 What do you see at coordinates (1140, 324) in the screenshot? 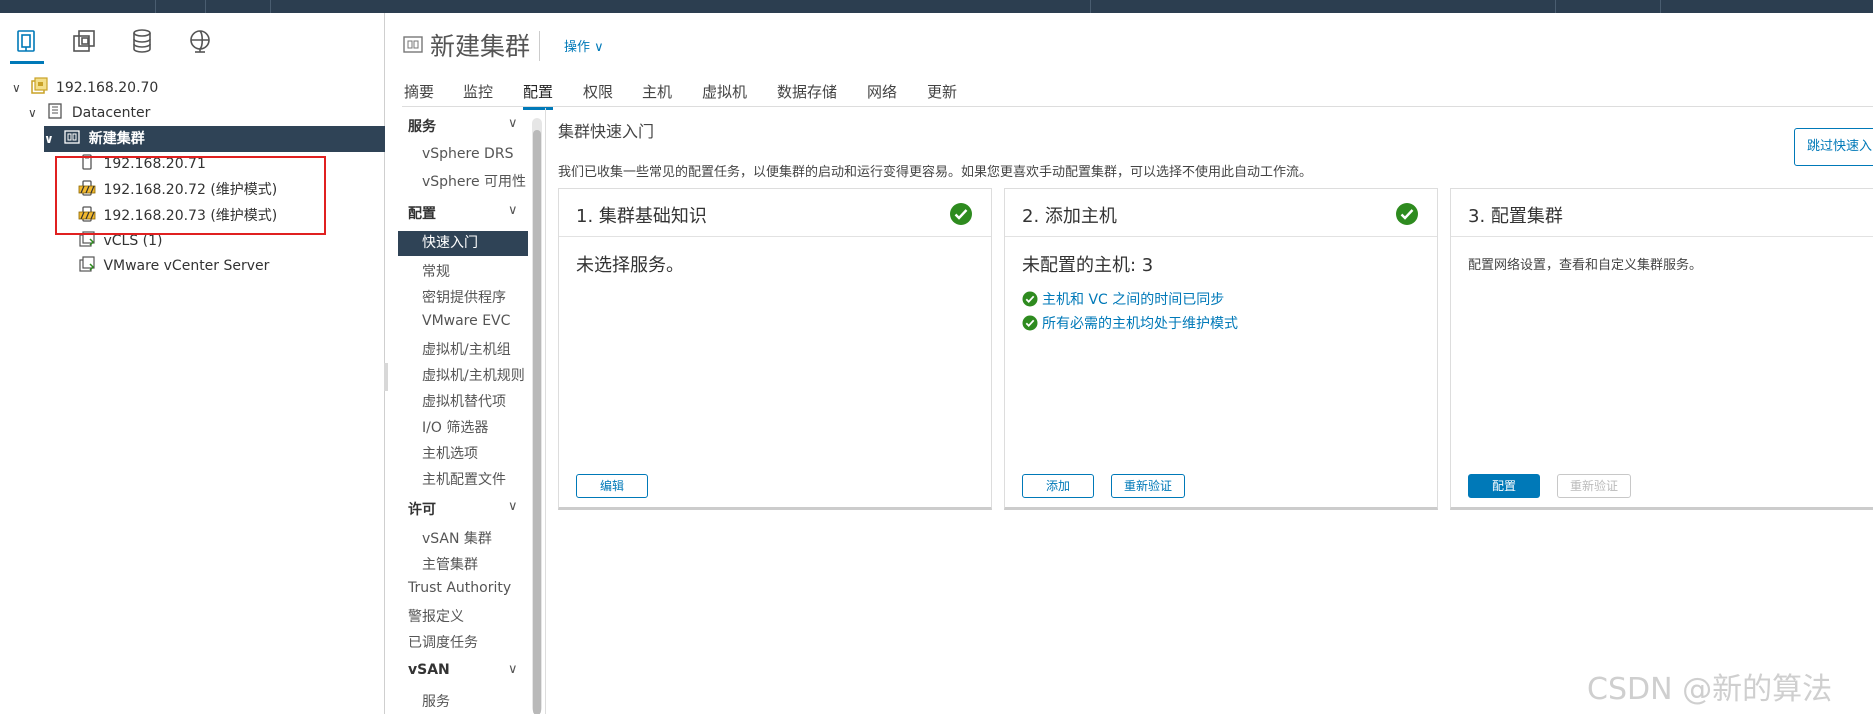
I see `validation-text: 所有必需的主机均处于维护模式` at bounding box center [1140, 324].